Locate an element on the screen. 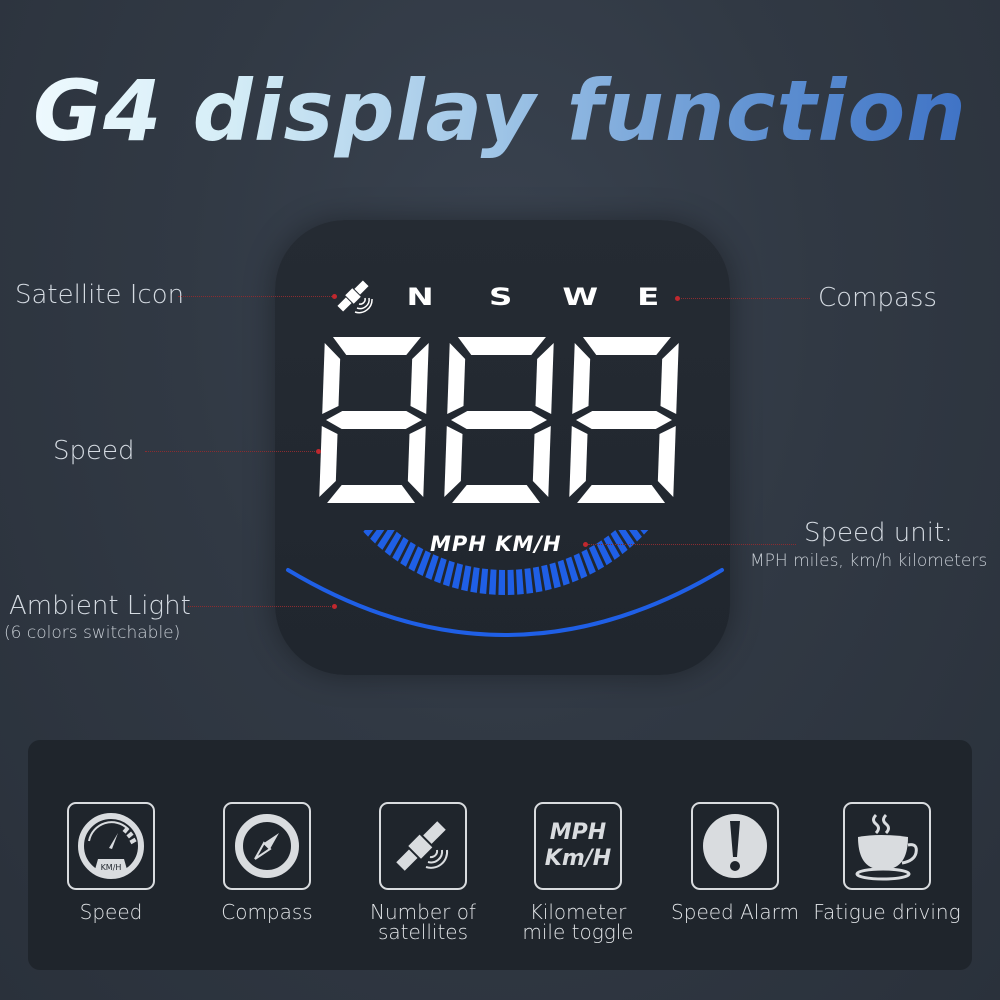  feature-label-line2: satellites is located at coordinates (423, 932).